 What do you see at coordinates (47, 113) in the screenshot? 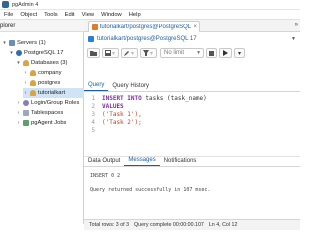
I see `tree-item-label: Tablespaces` at bounding box center [47, 113].